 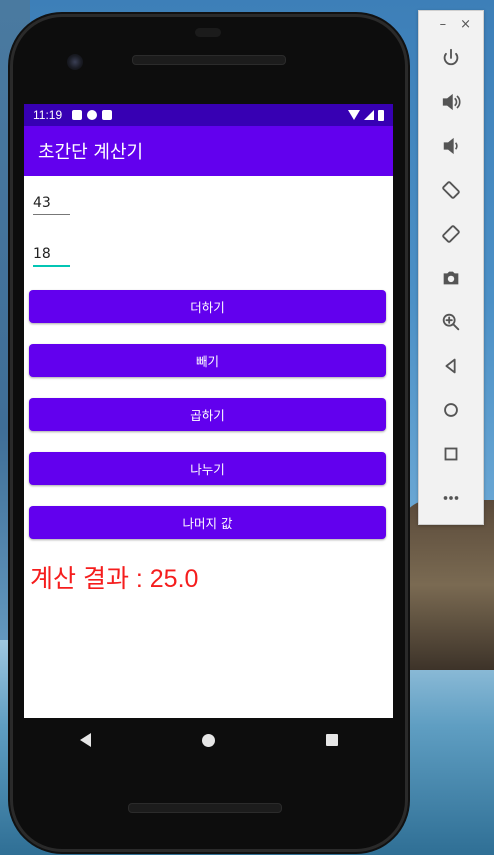 I want to click on app-title: 초간단 계산기, so click(x=91, y=152).